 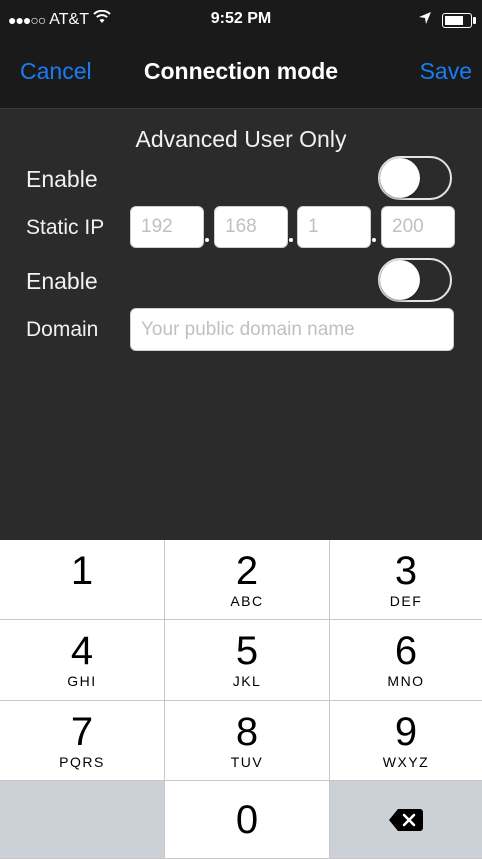 I want to click on status-time: 9:52 PM, so click(x=241, y=18).